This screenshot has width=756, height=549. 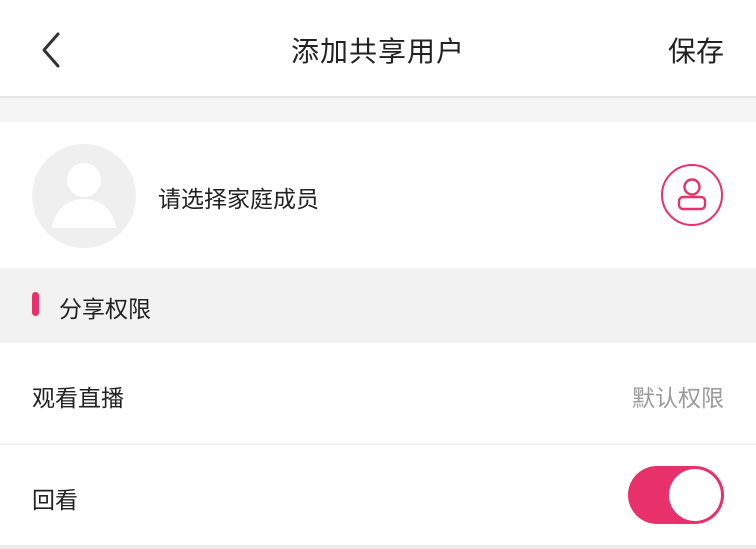 What do you see at coordinates (377, 51) in the screenshot?
I see `page-title: 添加共享用户` at bounding box center [377, 51].